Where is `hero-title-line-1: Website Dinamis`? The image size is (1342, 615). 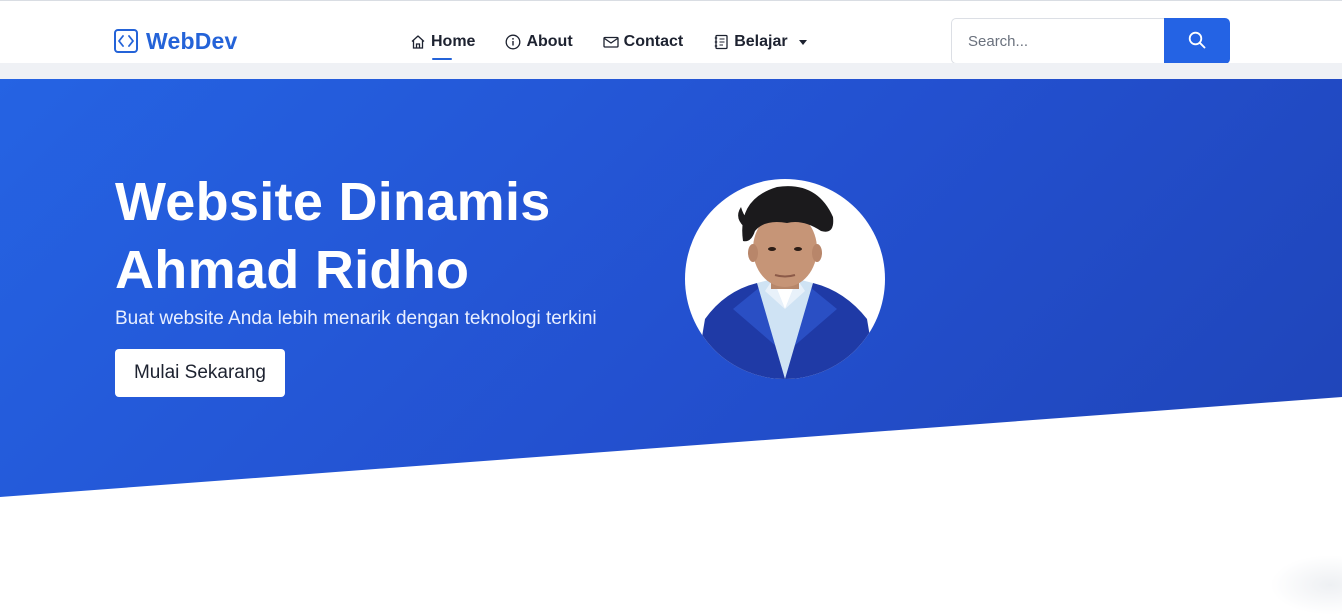
hero-title-line-1: Website Dinamis is located at coordinates (333, 202).